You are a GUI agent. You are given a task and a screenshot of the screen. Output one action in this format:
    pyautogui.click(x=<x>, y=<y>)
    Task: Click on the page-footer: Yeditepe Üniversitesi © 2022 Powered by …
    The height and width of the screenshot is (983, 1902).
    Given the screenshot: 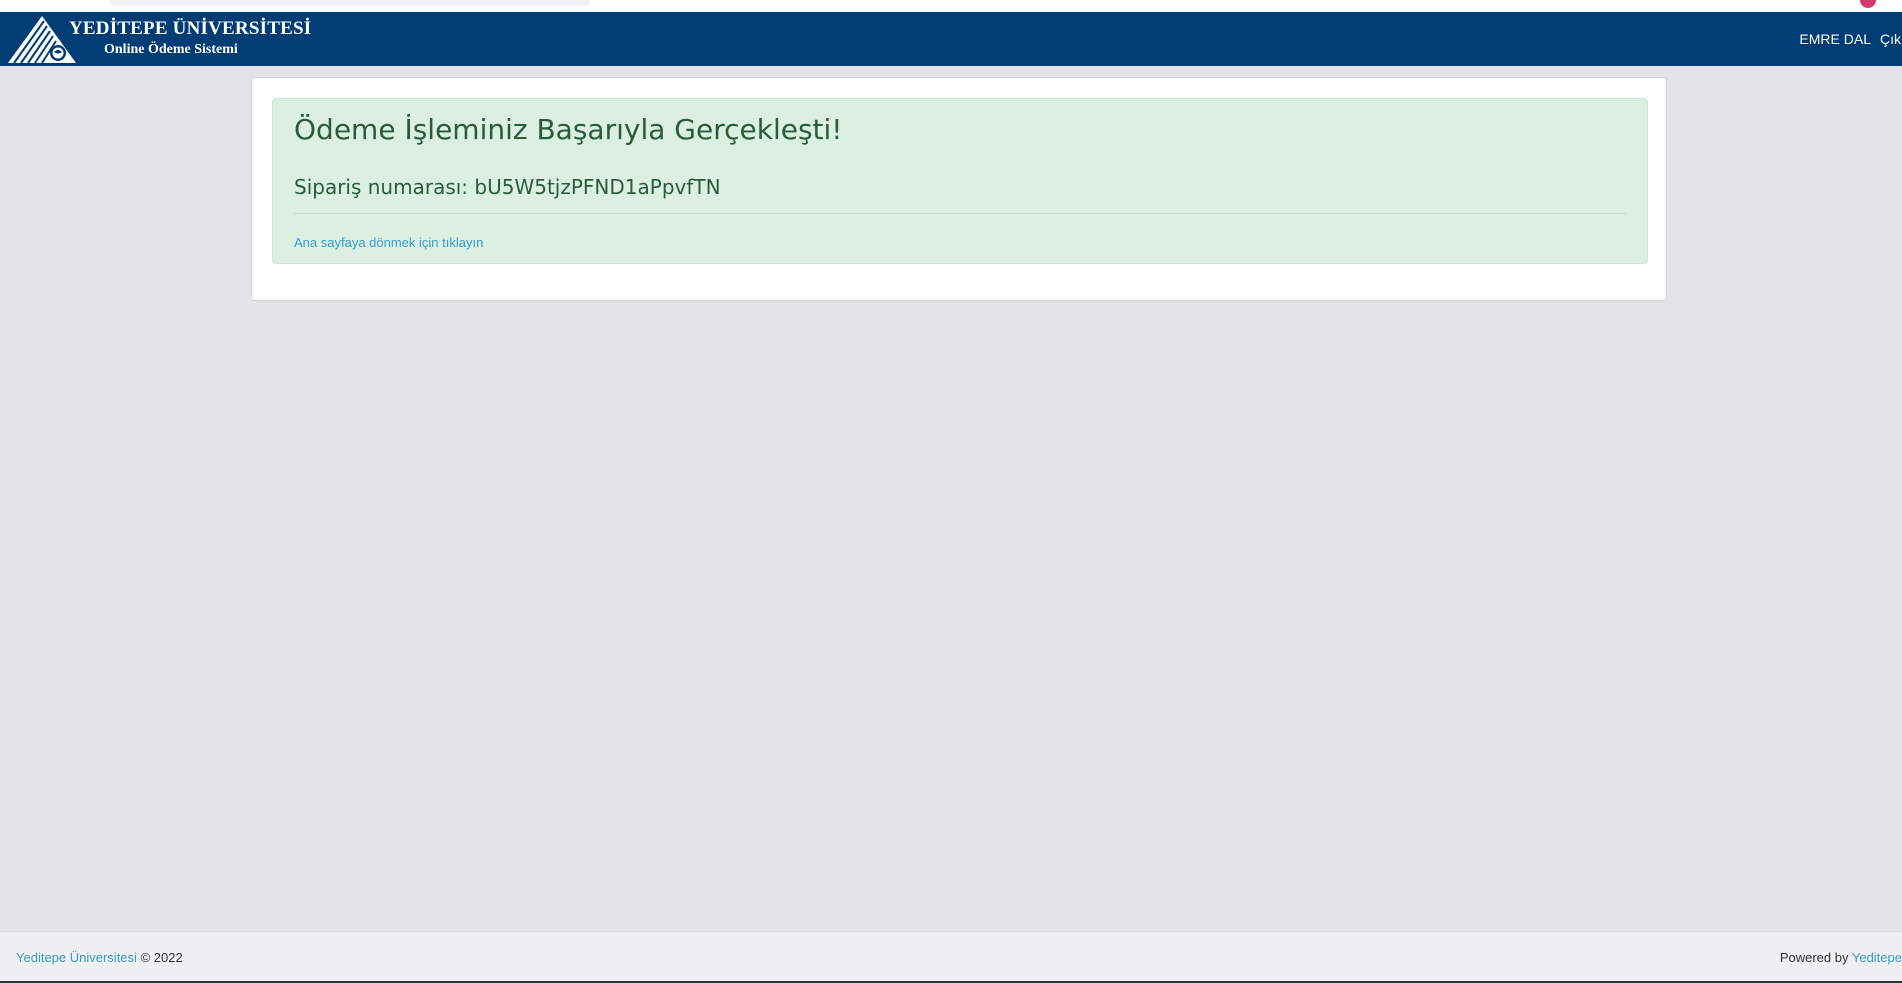 What is the action you would take?
    pyautogui.click(x=951, y=956)
    